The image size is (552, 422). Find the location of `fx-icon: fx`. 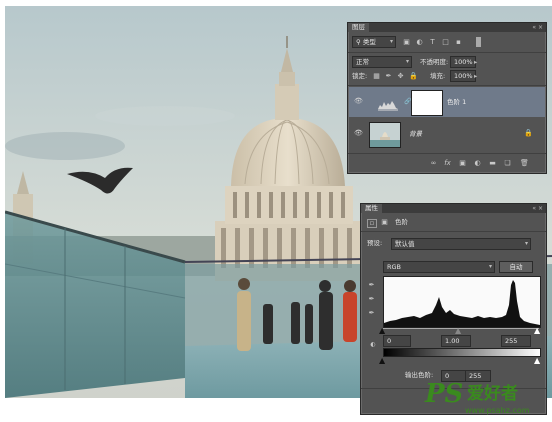

fx-icon: fx is located at coordinates (447, 163).